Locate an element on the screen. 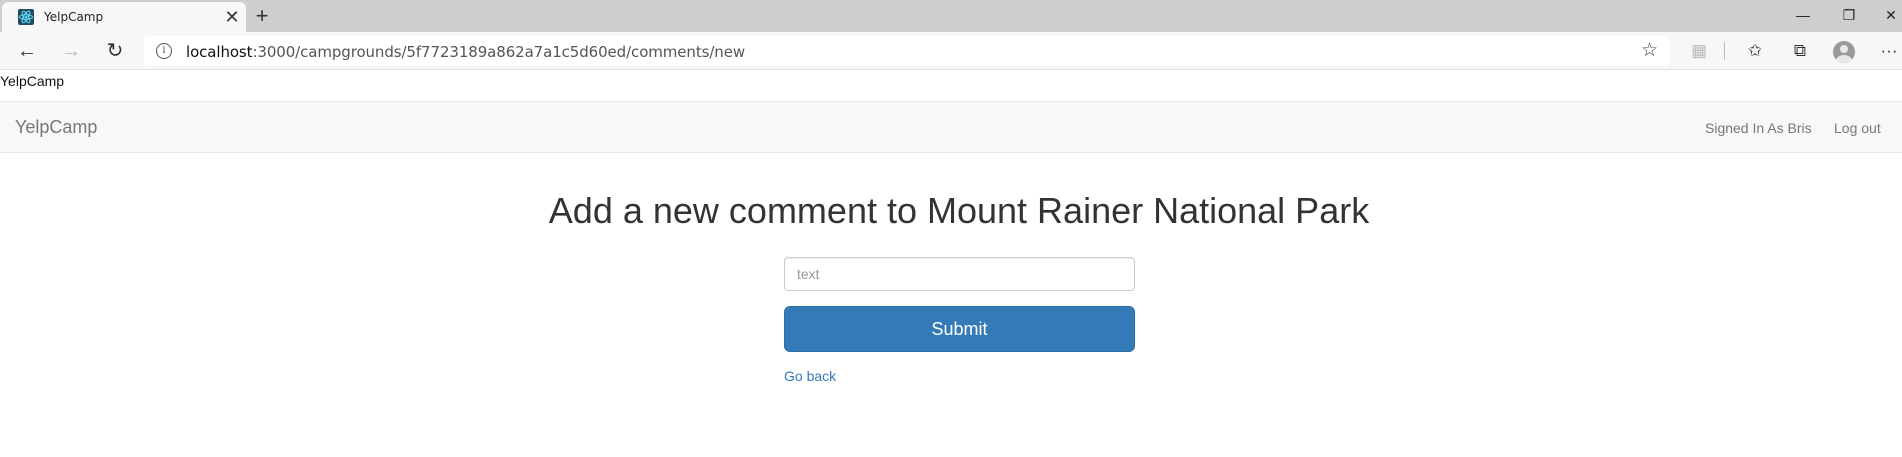  go-back-link: Go back is located at coordinates (810, 376).